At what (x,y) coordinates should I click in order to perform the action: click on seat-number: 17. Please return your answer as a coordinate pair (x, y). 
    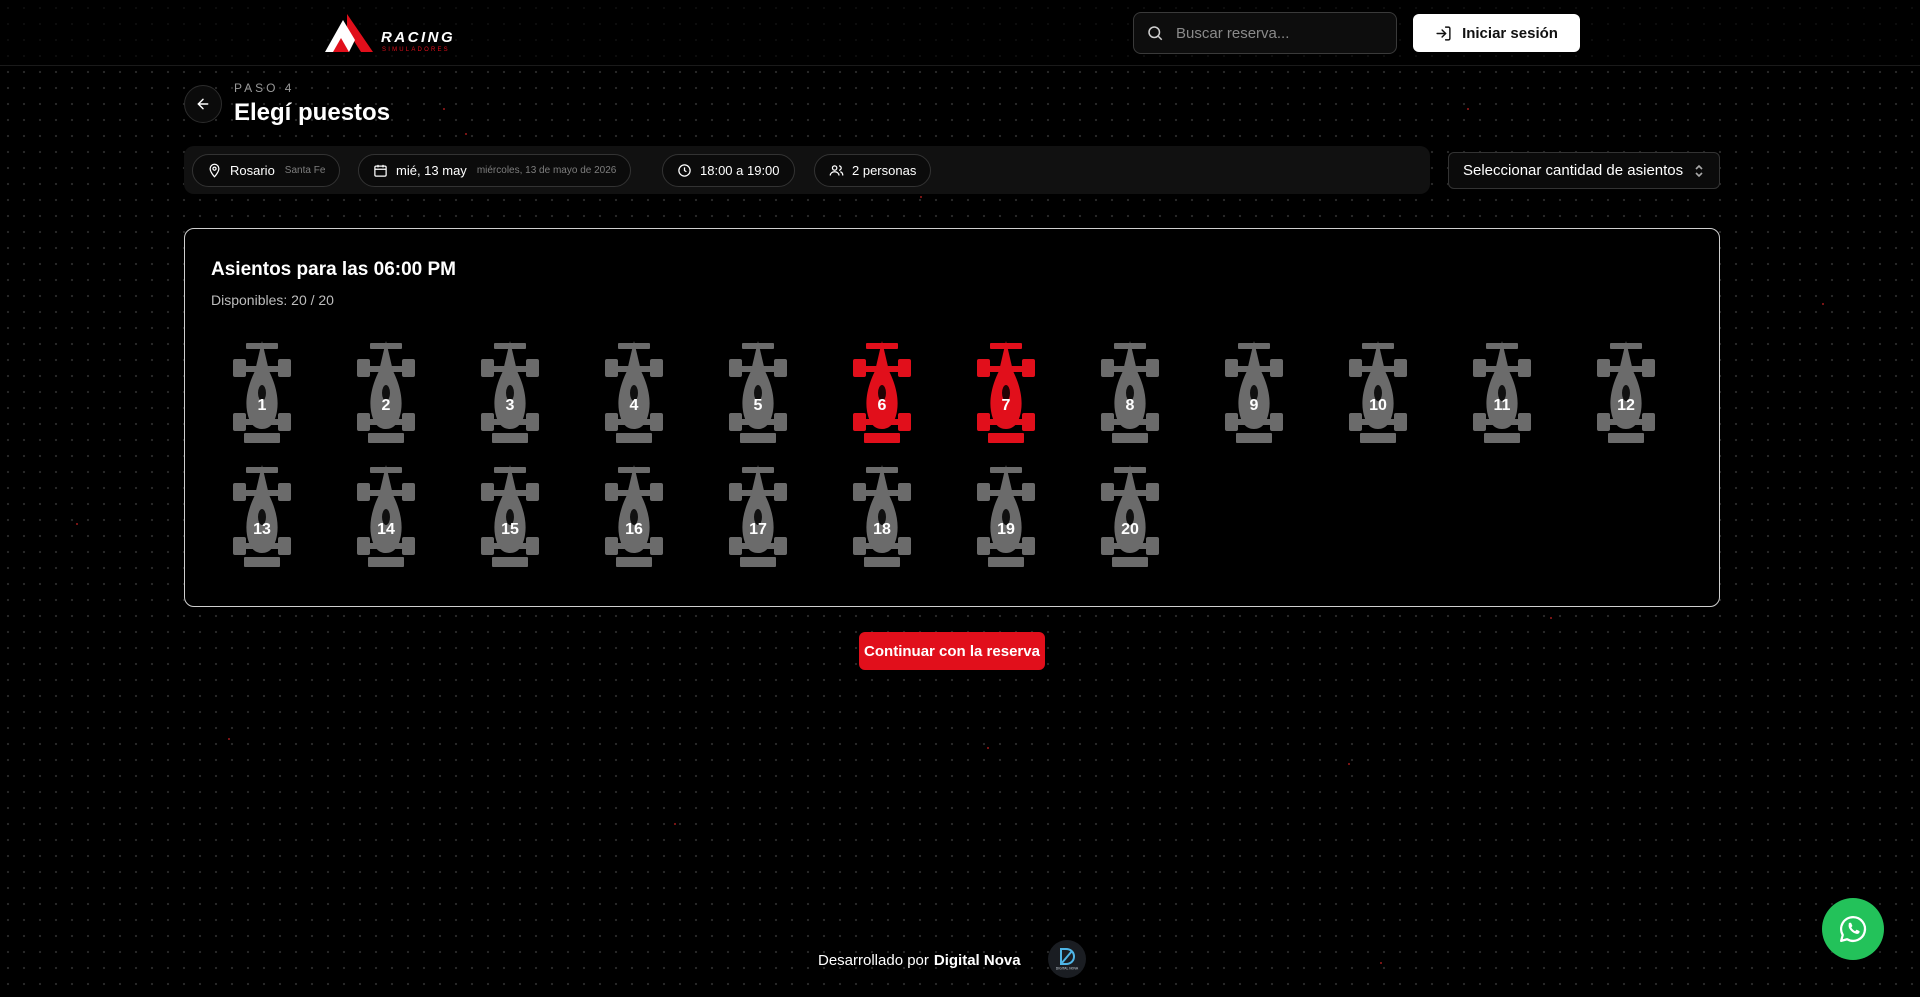
    Looking at the image, I should click on (758, 529).